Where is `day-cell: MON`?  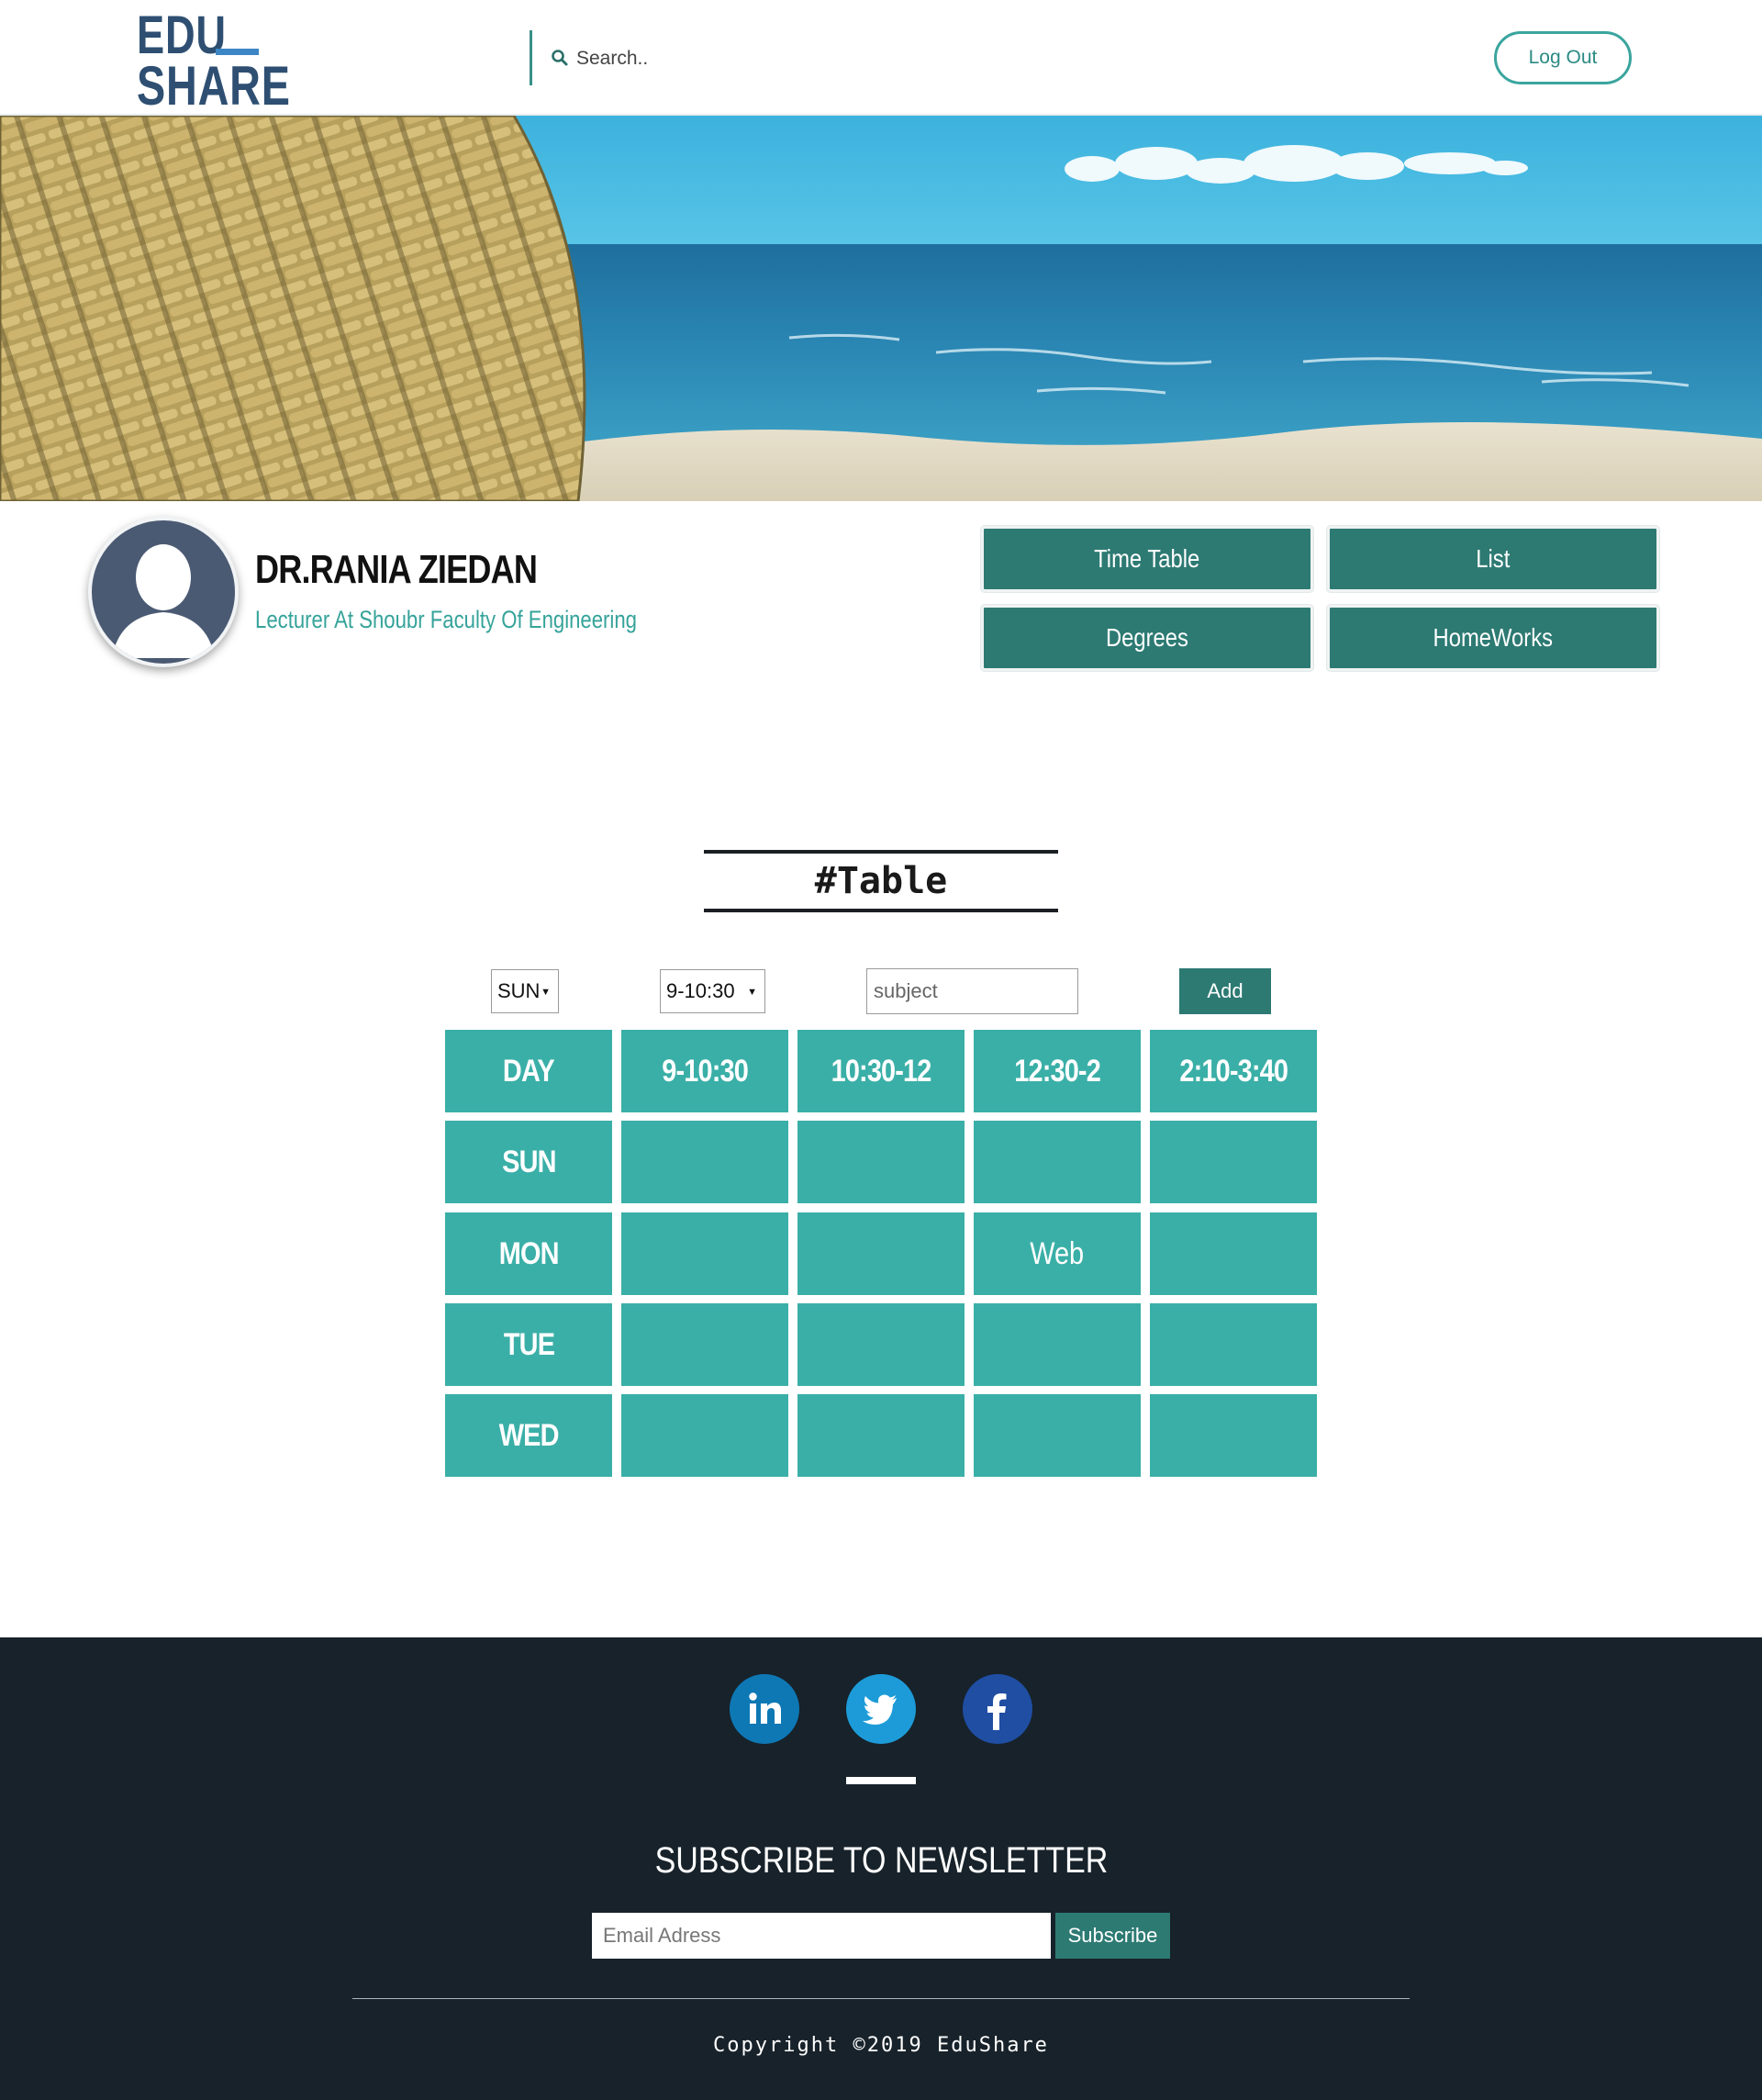
day-cell: MON is located at coordinates (528, 1253).